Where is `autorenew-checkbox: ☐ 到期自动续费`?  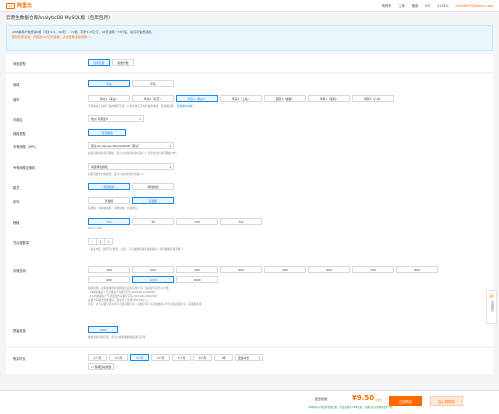 autorenew-checkbox: ☐ 到期自动续费 is located at coordinates (101, 366).